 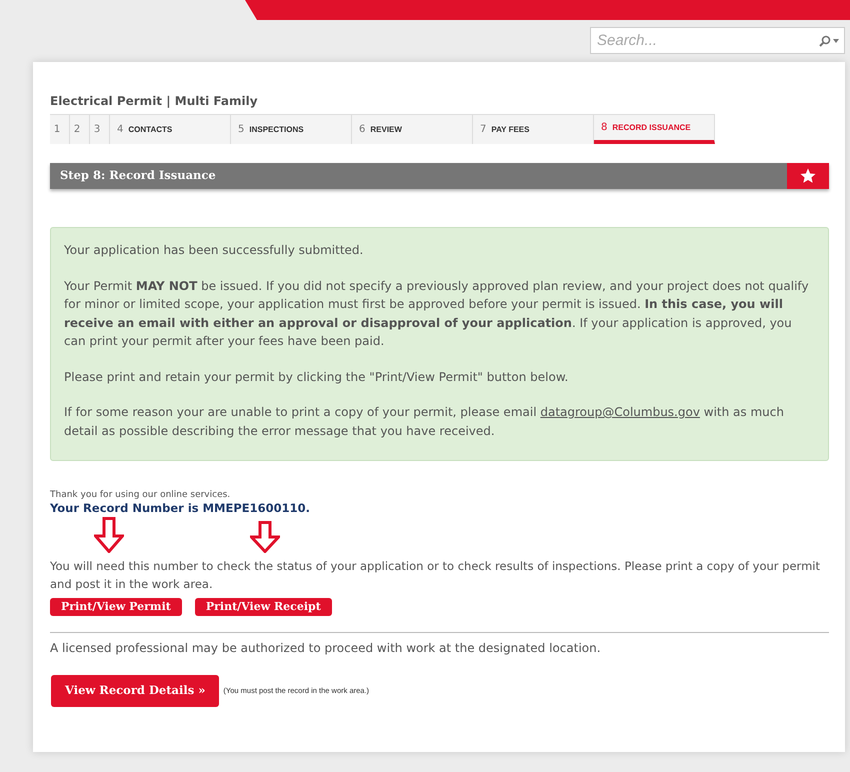 What do you see at coordinates (100, 129) in the screenshot?
I see `step-tab: 3` at bounding box center [100, 129].